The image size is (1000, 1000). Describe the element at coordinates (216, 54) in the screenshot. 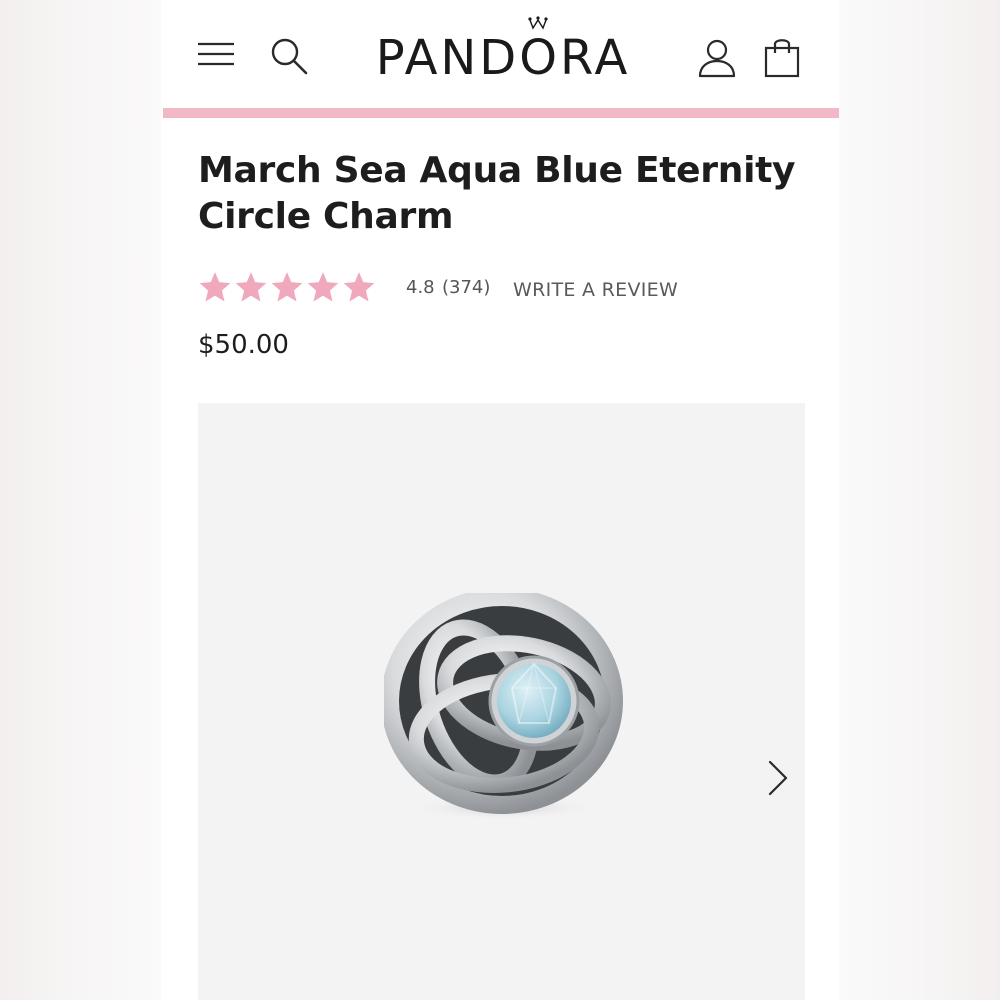

I see `menu-icon` at that location.